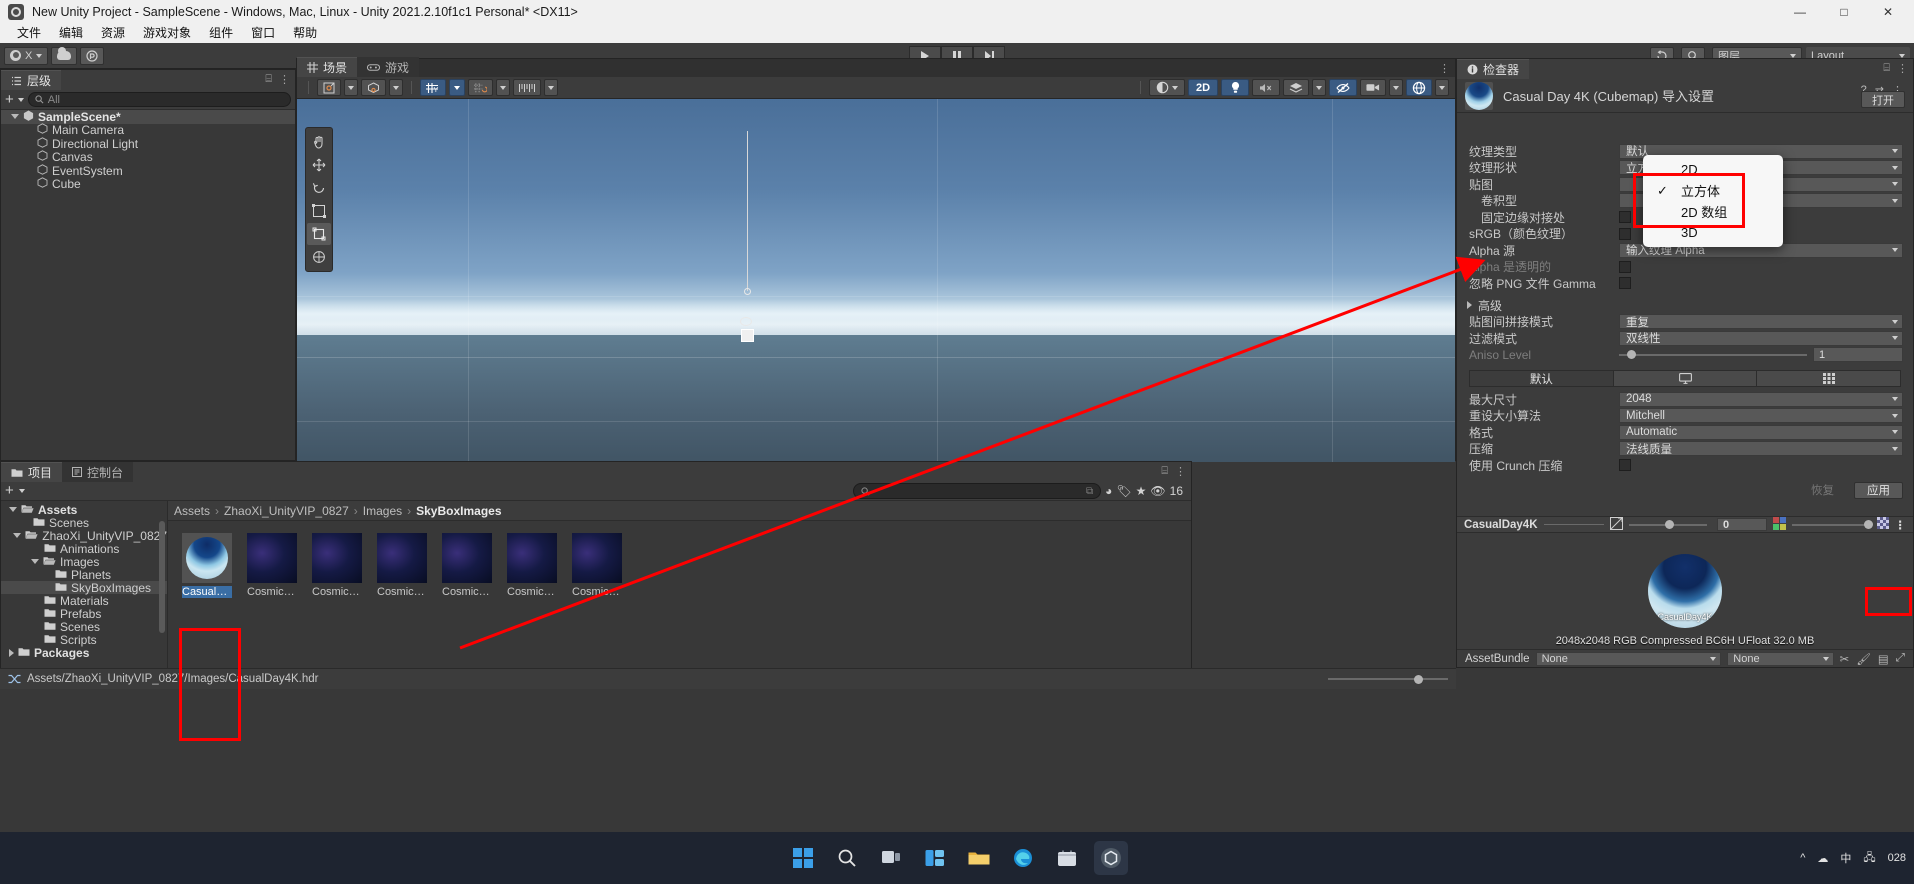 The image size is (1914, 884). Describe the element at coordinates (1111, 858) in the screenshot. I see `unity-icon` at that location.